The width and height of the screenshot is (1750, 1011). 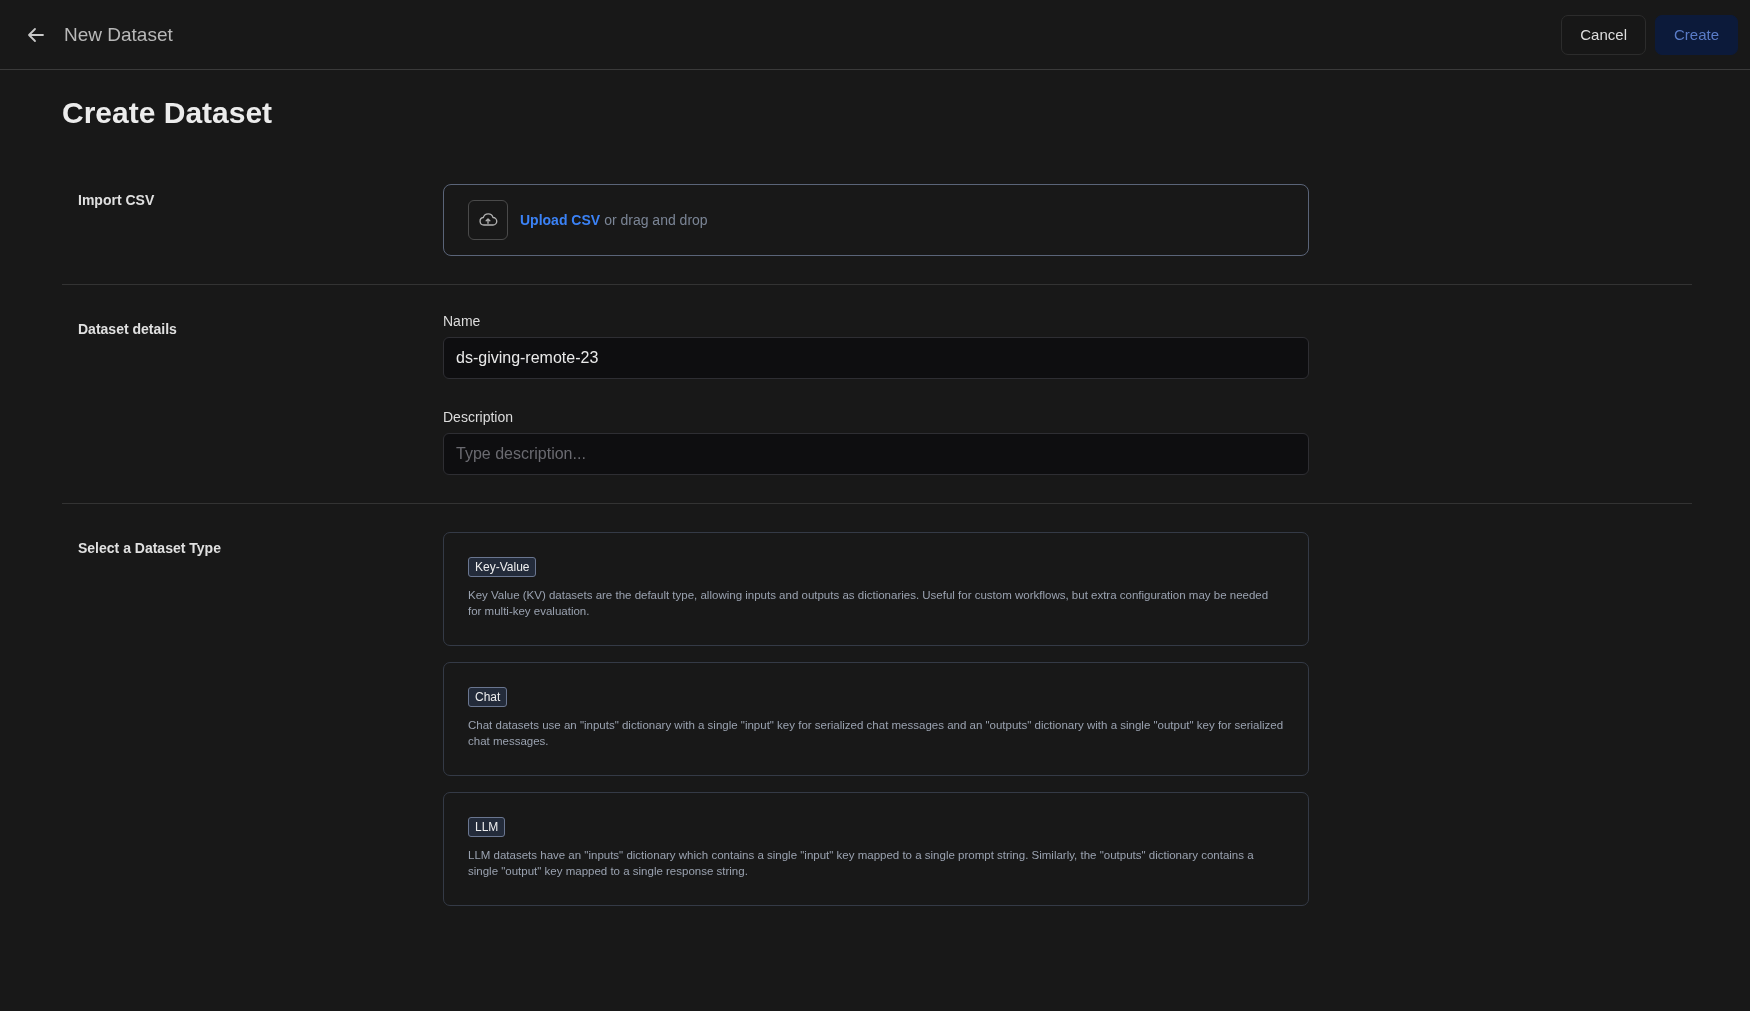 I want to click on page-header-title: New Dataset, so click(x=118, y=34).